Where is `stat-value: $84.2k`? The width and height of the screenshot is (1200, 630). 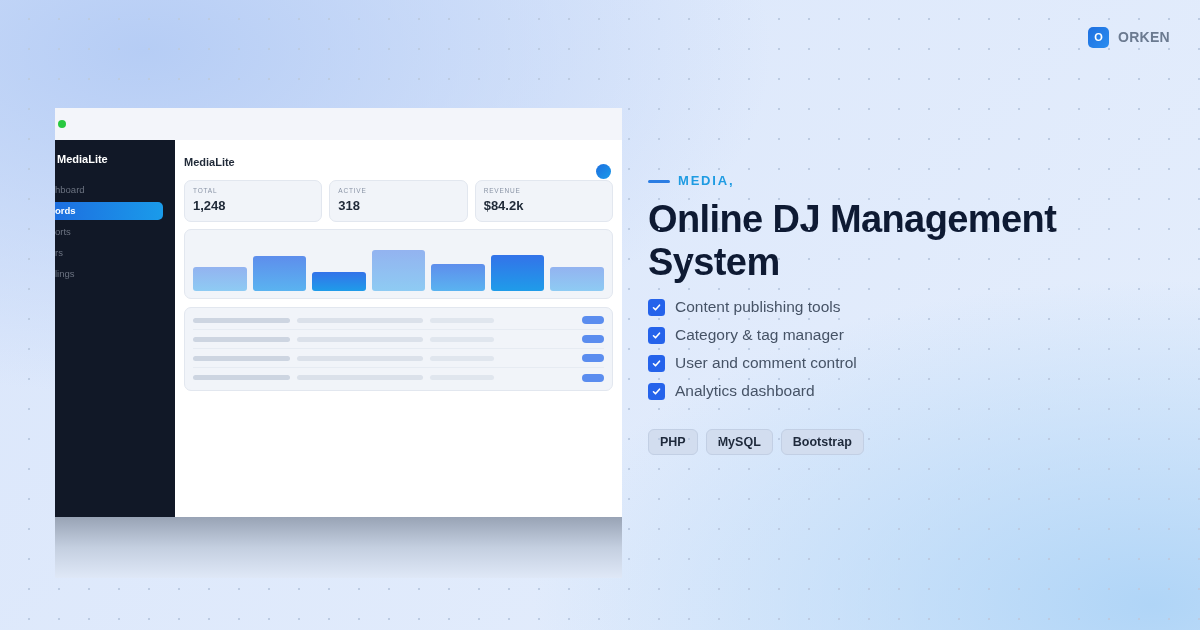 stat-value: $84.2k is located at coordinates (504, 205).